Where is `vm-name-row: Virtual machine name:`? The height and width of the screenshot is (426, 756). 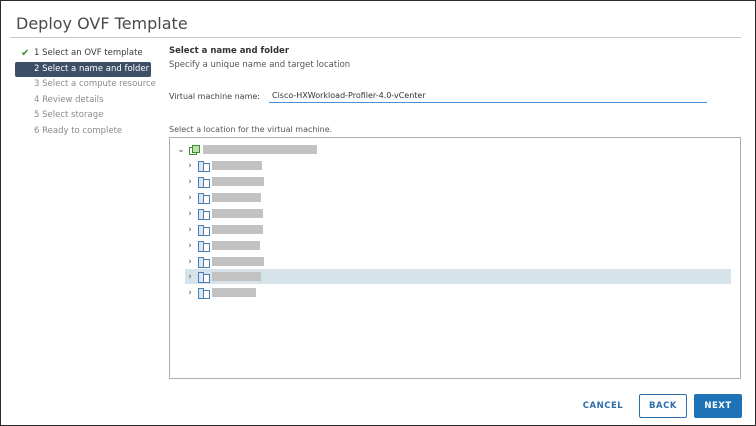
vm-name-row: Virtual machine name: is located at coordinates (438, 96).